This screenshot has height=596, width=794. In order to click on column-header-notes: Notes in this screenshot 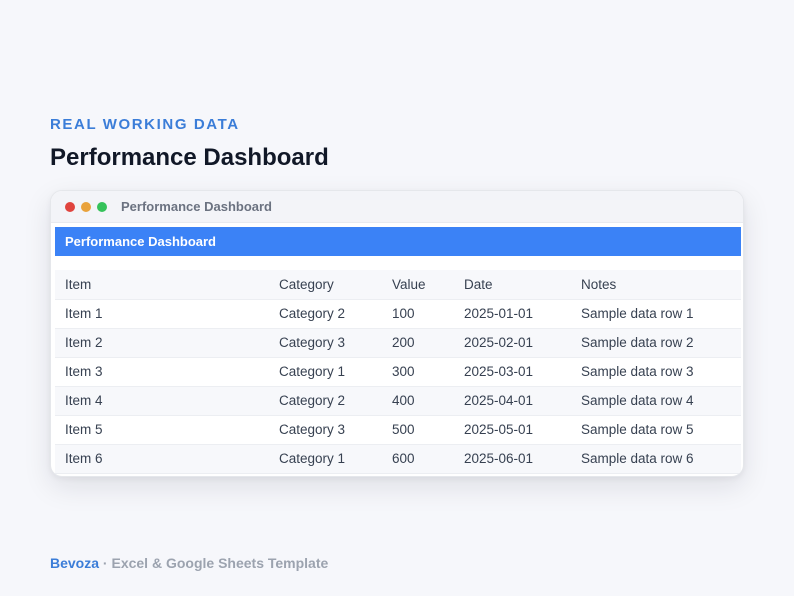, I will do `click(656, 285)`.